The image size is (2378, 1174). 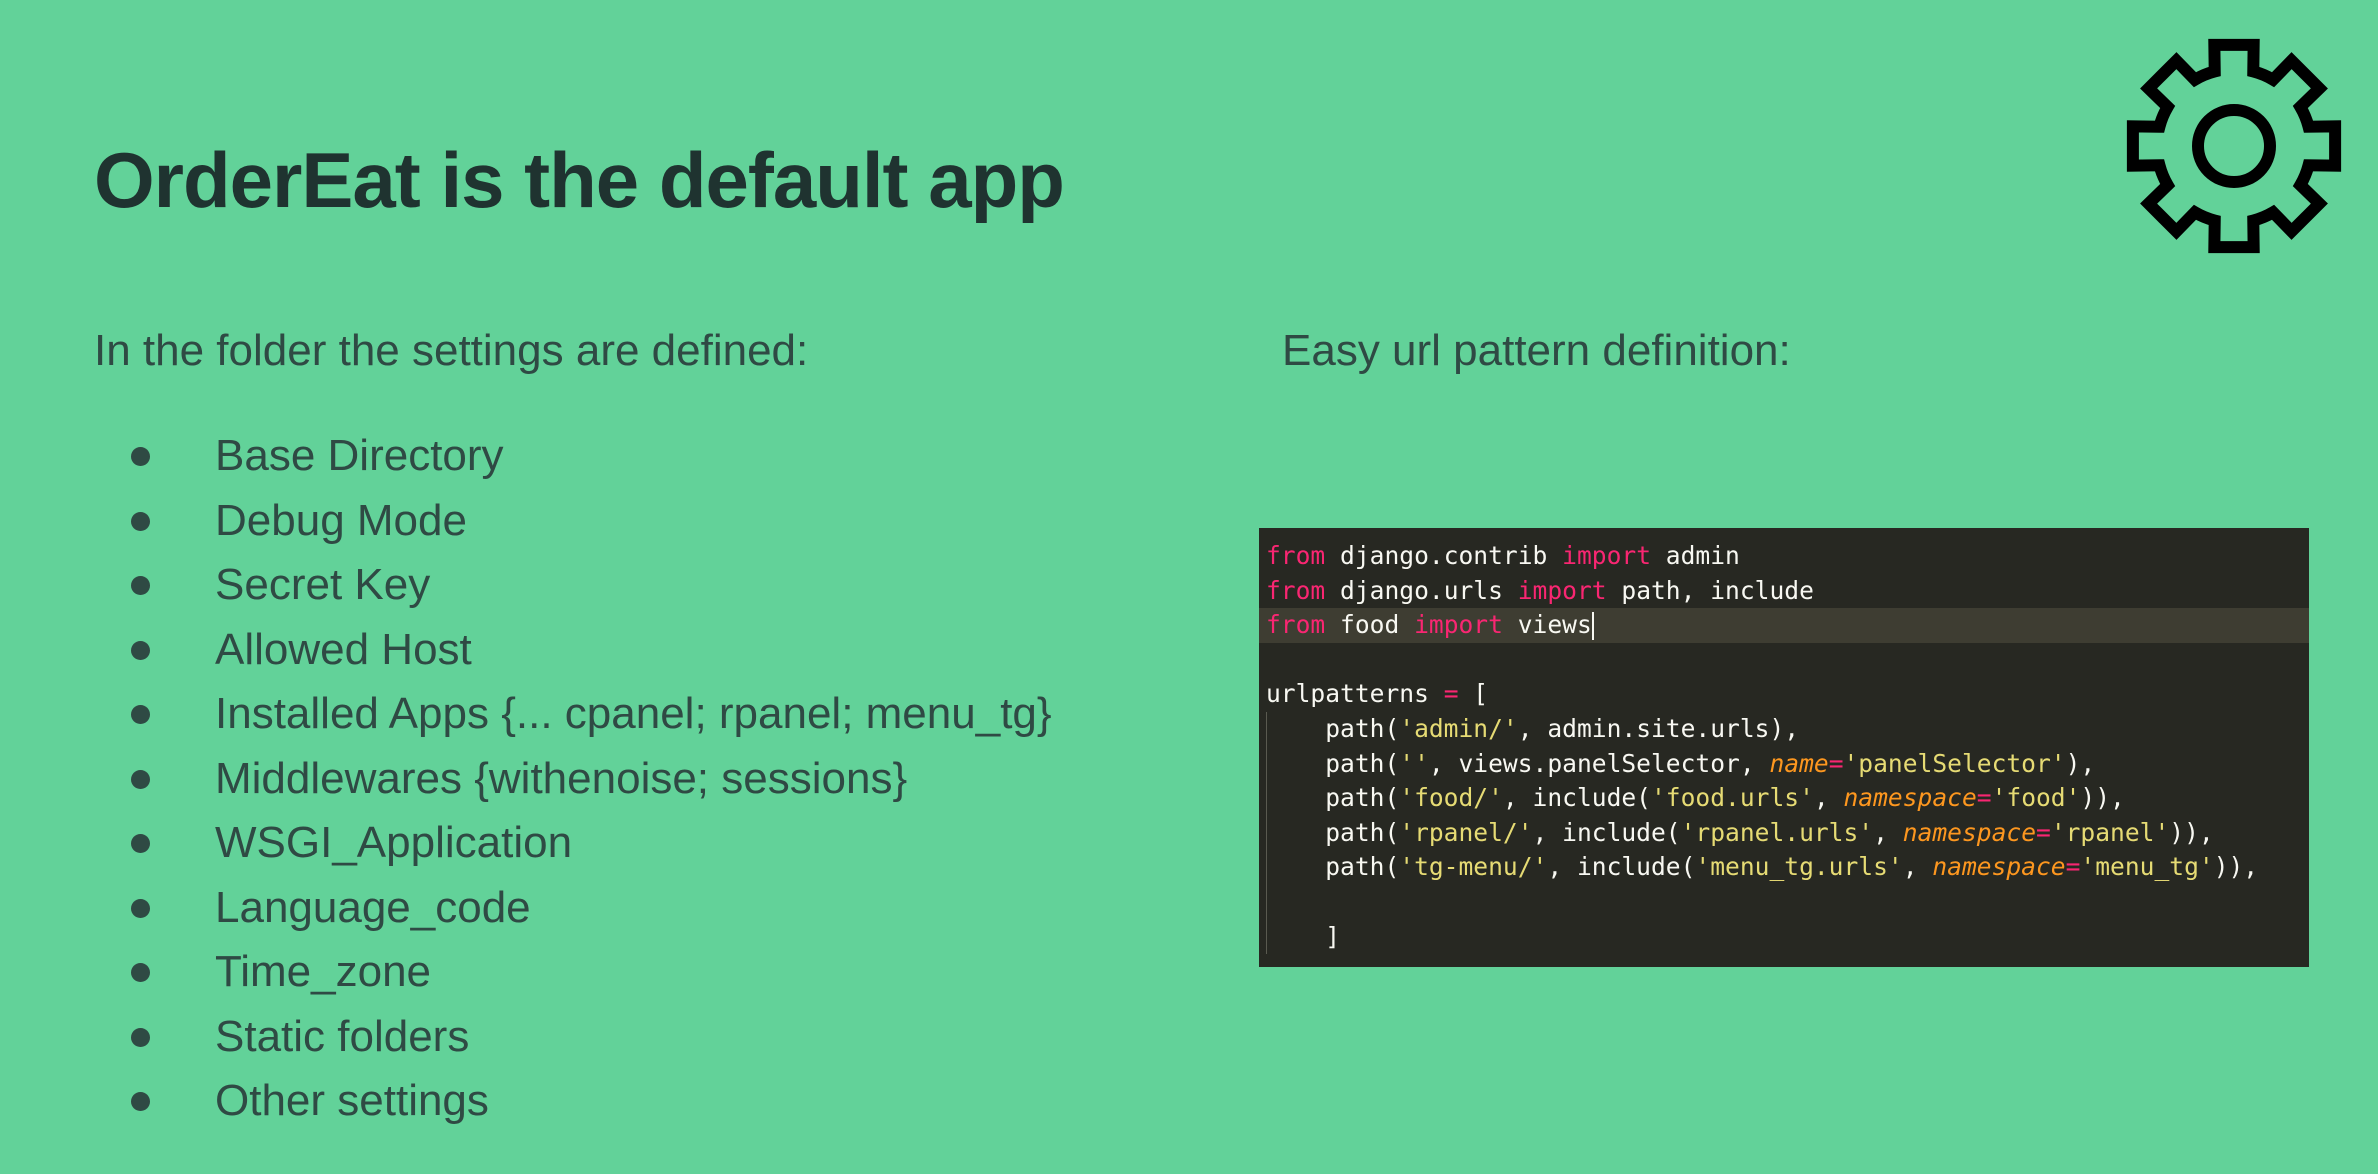 I want to click on code-line: from django.contrib import admin, so click(x=1784, y=556).